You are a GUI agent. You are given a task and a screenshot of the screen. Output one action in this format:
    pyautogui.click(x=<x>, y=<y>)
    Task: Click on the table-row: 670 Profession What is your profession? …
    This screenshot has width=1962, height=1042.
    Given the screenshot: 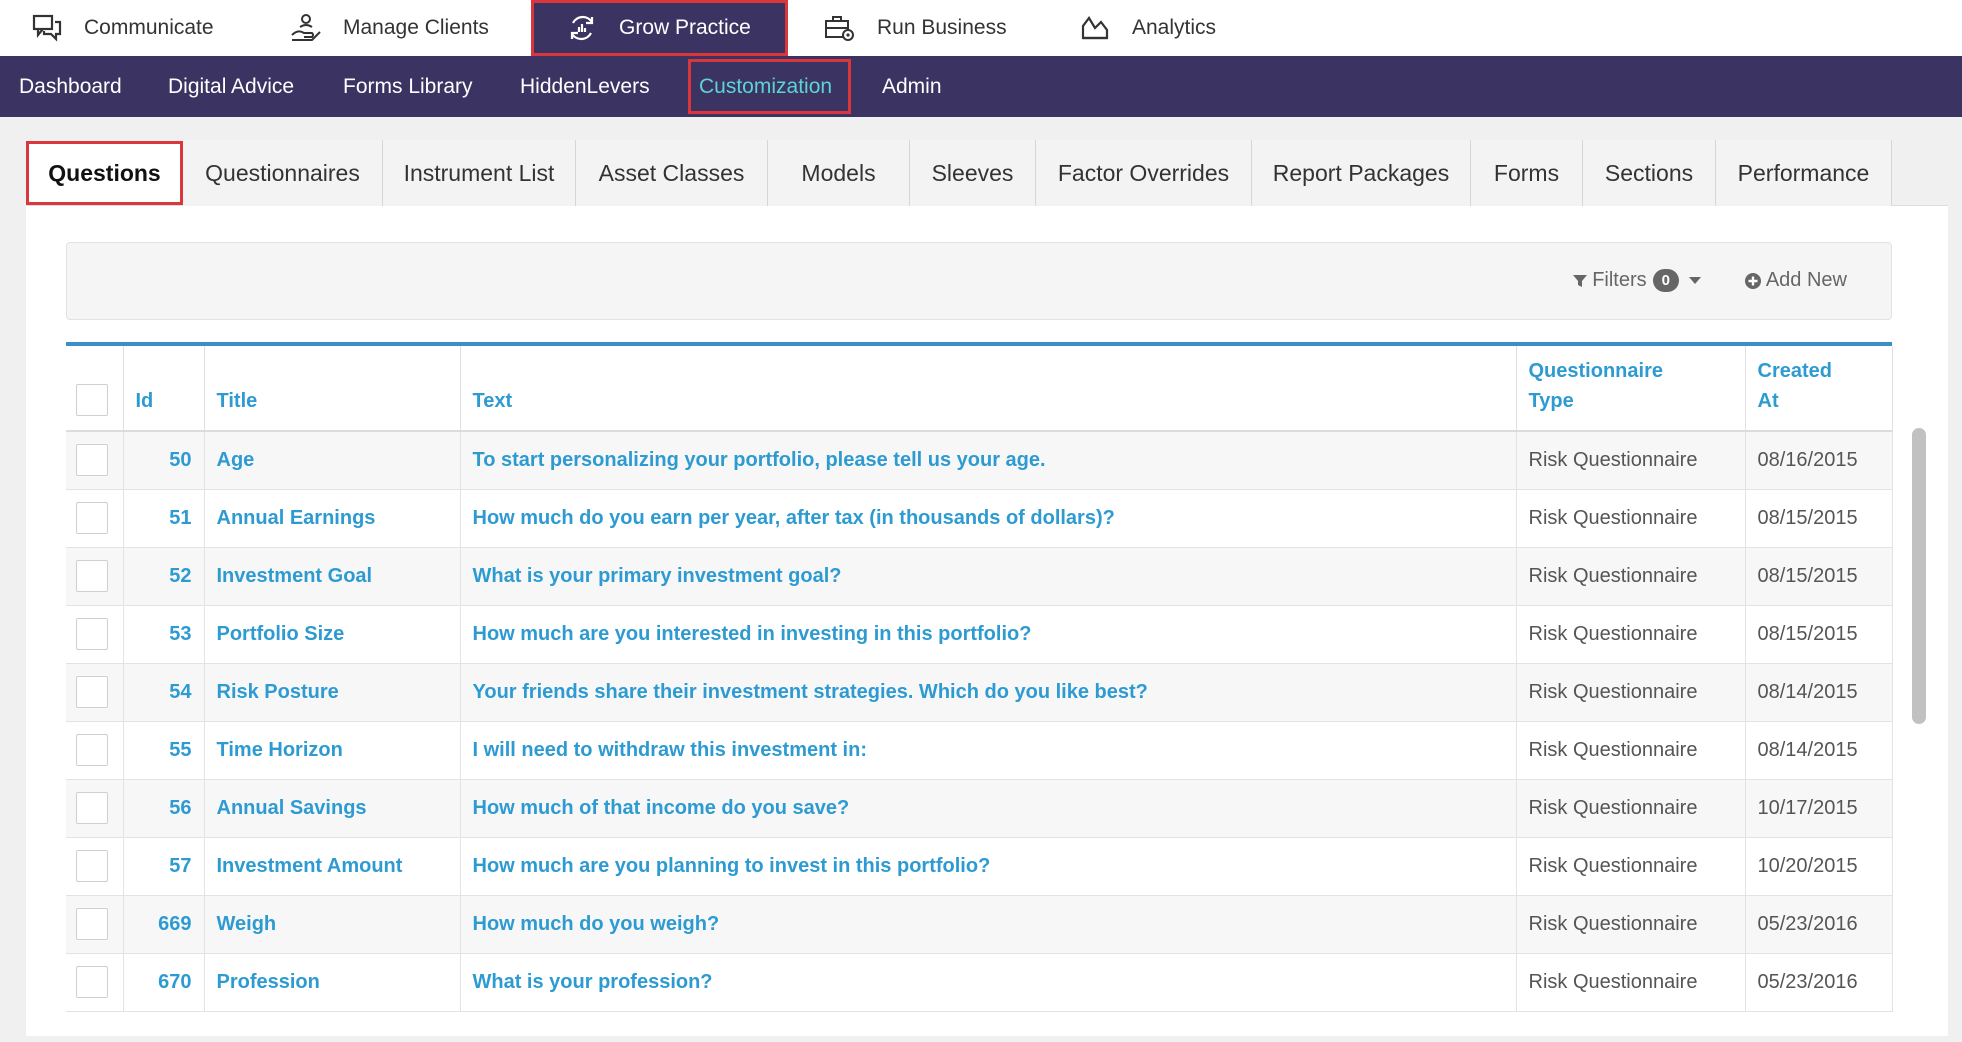 What is the action you would take?
    pyautogui.click(x=979, y=982)
    